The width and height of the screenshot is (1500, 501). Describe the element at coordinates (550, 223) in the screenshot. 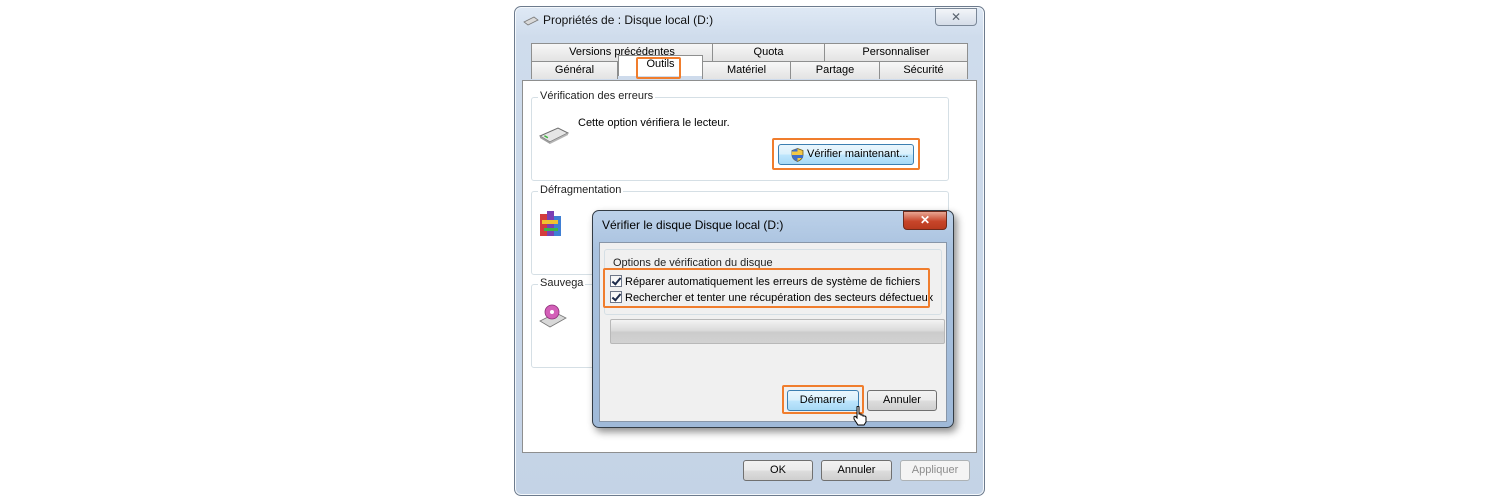

I see `defrag-icon` at that location.